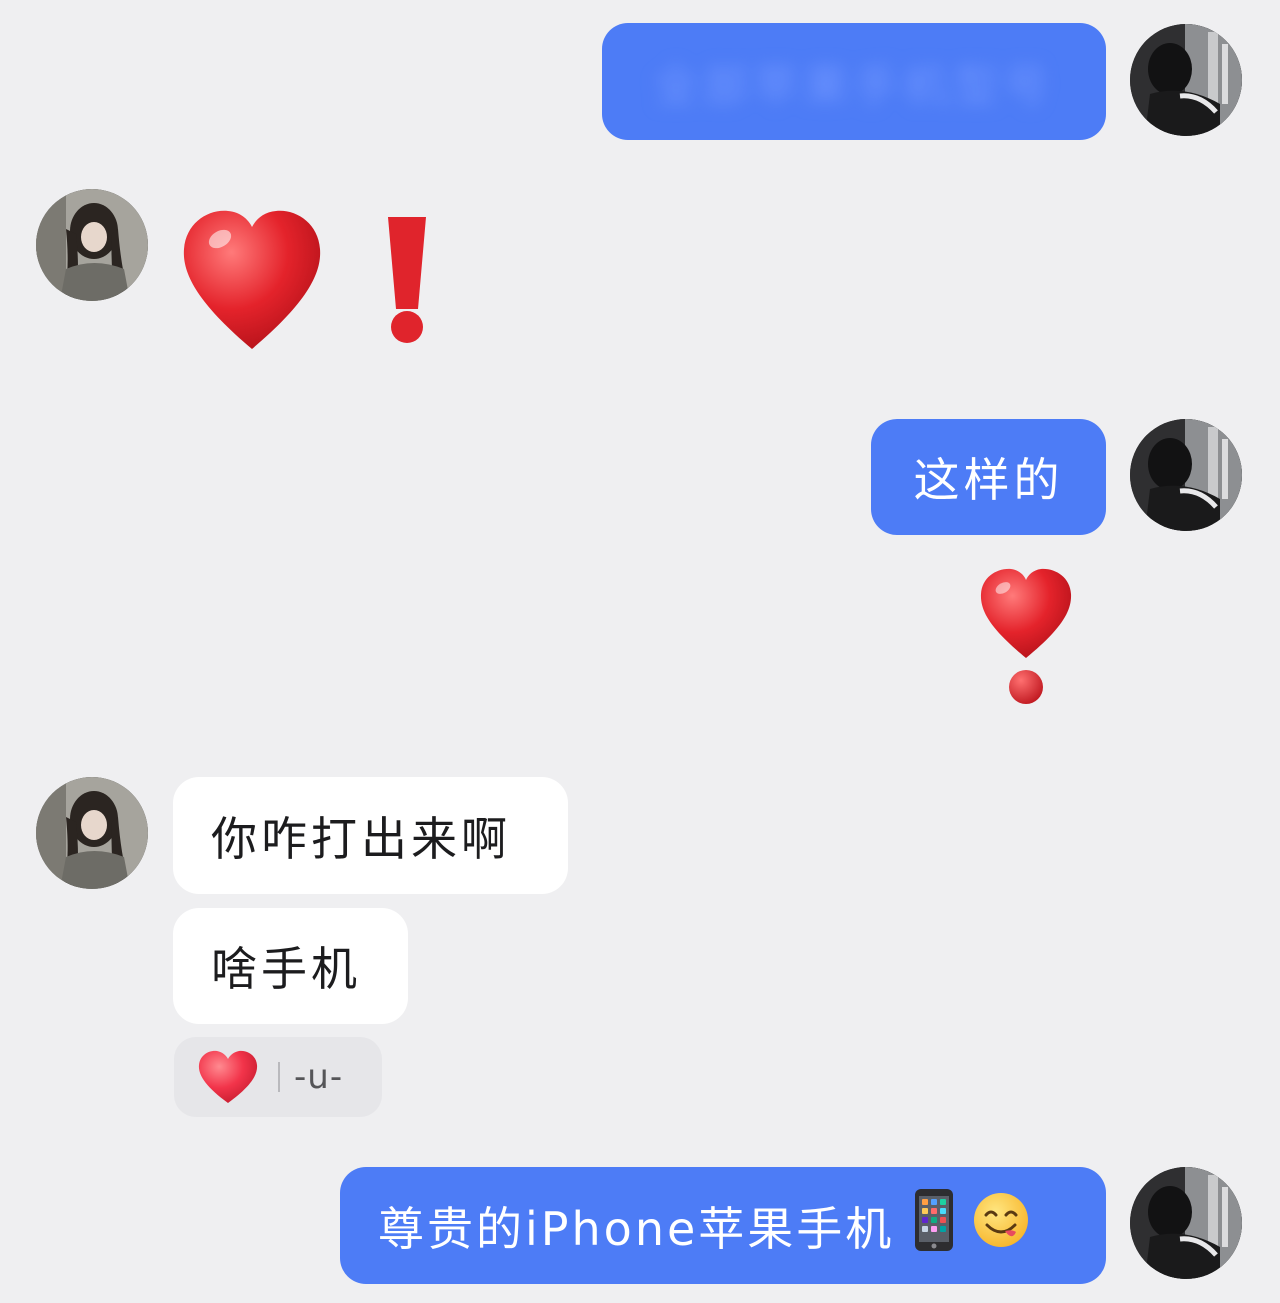  I want to click on reaction-text: -u-, so click(319, 1077).